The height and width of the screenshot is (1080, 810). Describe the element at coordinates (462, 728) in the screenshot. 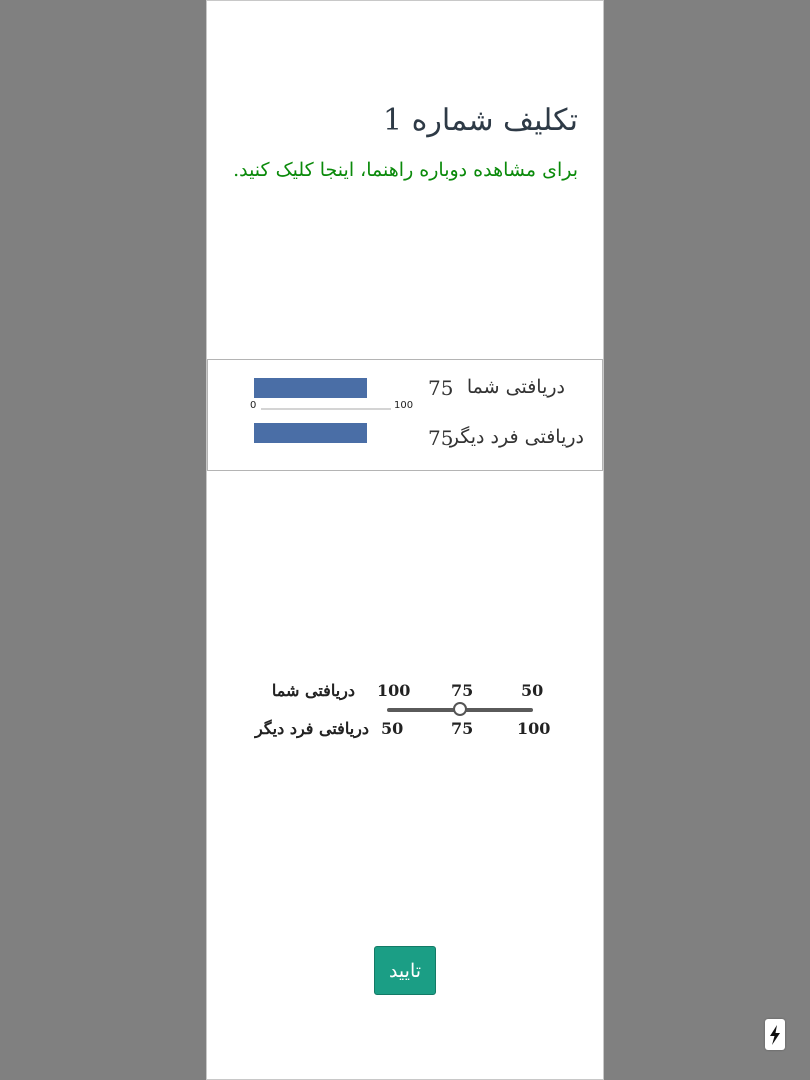

I see `slider-other-tick: 75` at that location.